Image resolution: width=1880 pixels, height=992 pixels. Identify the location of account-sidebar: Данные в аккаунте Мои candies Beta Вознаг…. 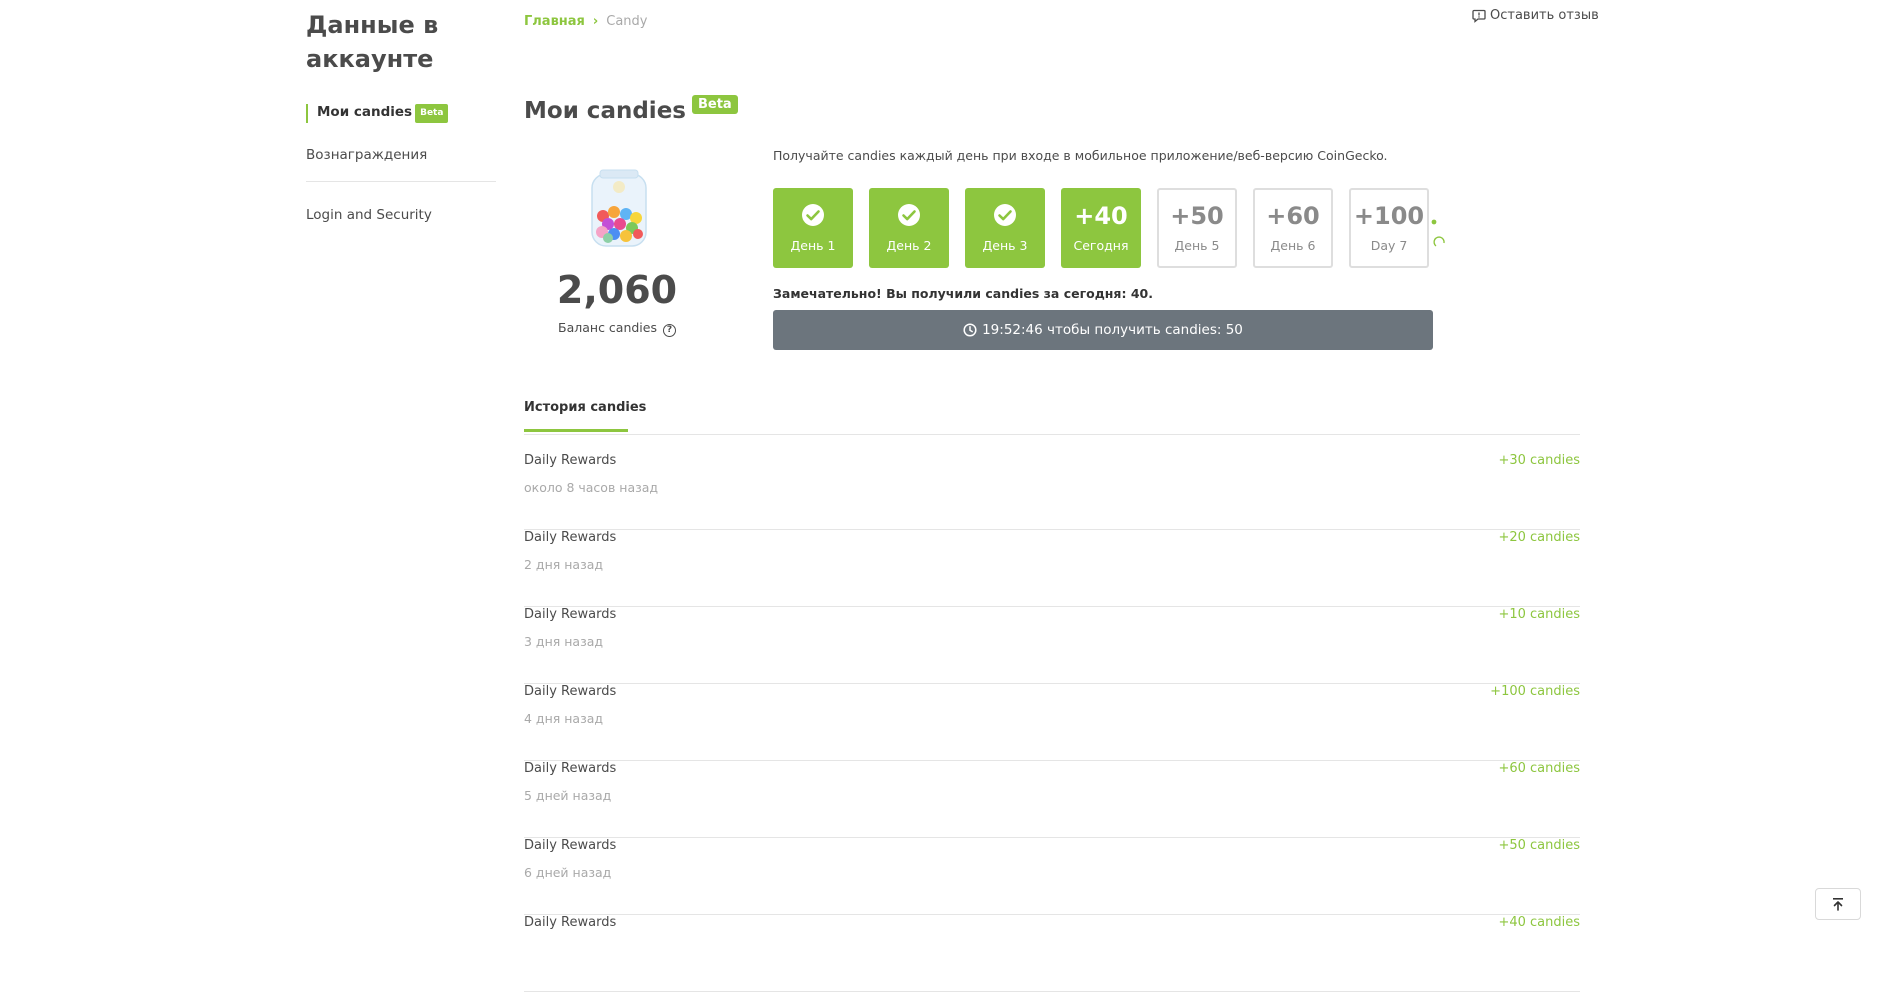
(401, 115).